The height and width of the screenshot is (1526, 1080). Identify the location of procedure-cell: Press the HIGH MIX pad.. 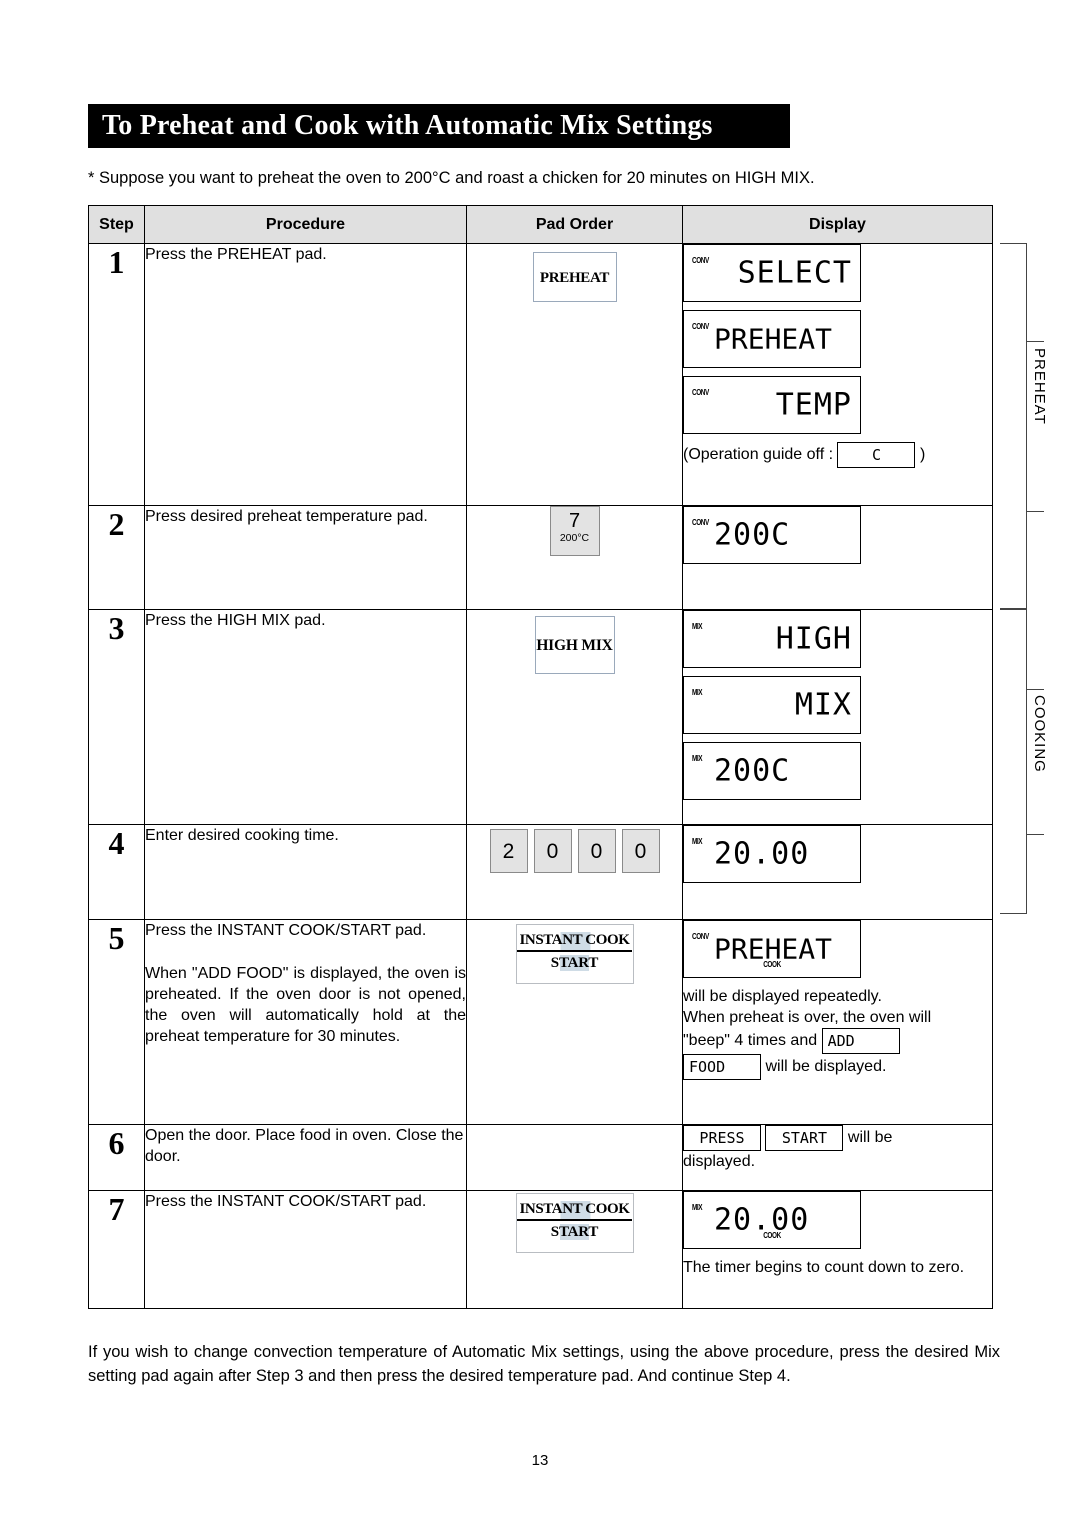
(305, 717).